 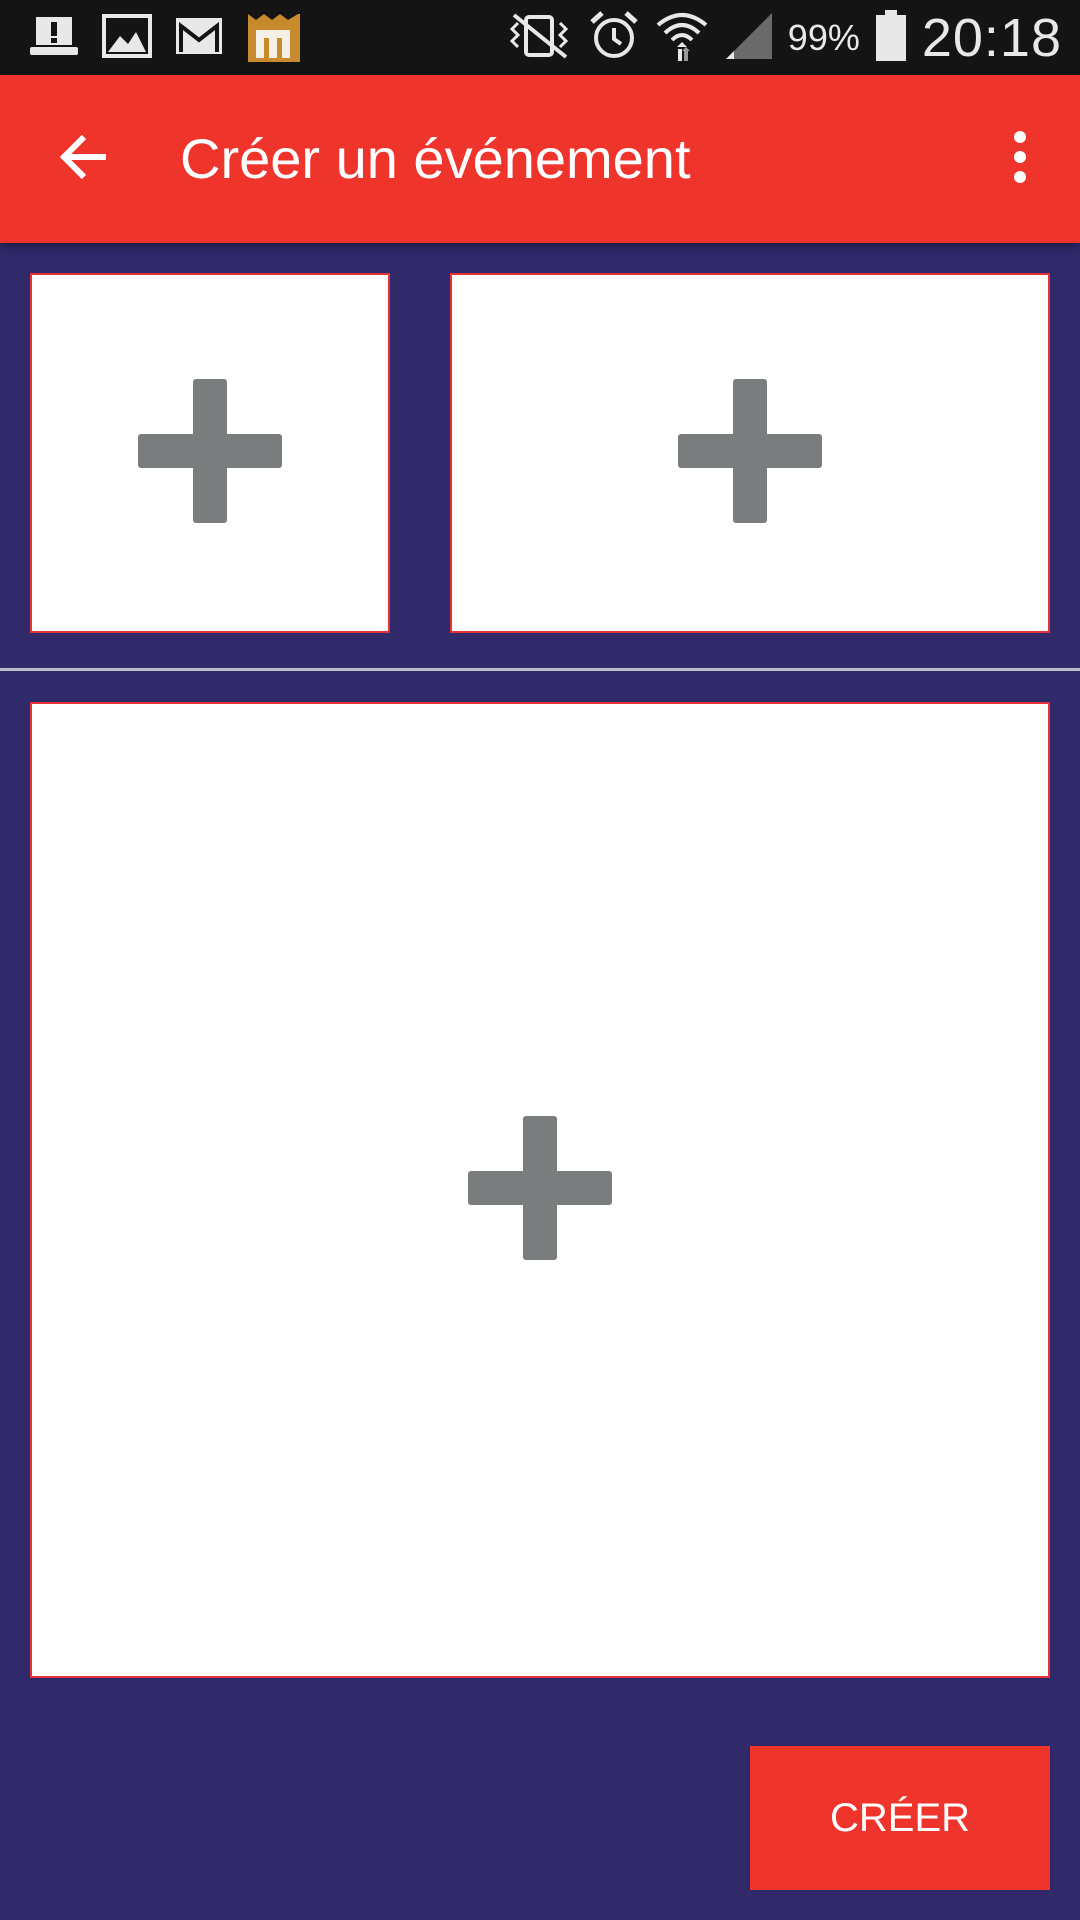 I want to click on battery-percent: 99%, so click(x=823, y=37).